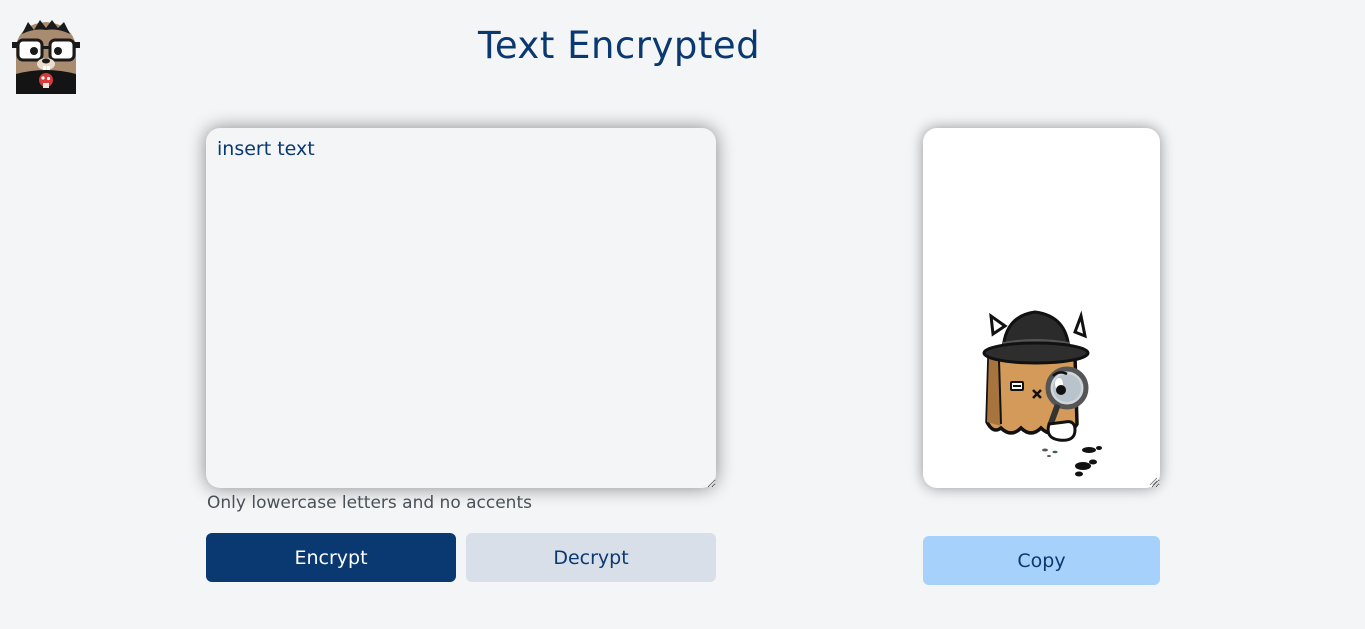  Describe the element at coordinates (331, 557) in the screenshot. I see `encrypt-button: Encrypt` at that location.